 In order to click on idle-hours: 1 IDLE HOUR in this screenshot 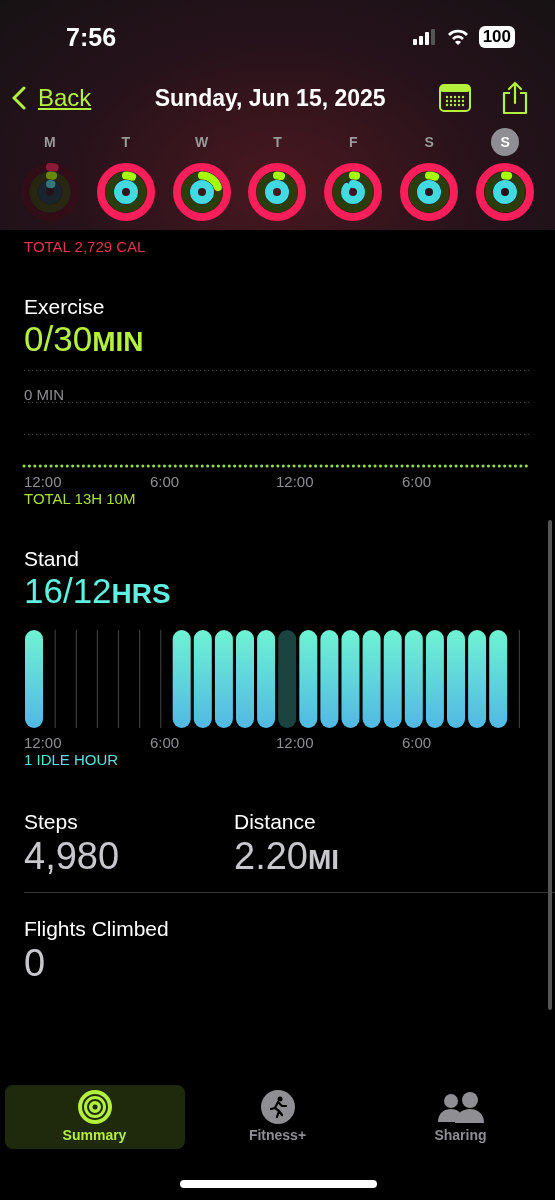, I will do `click(72, 759)`.